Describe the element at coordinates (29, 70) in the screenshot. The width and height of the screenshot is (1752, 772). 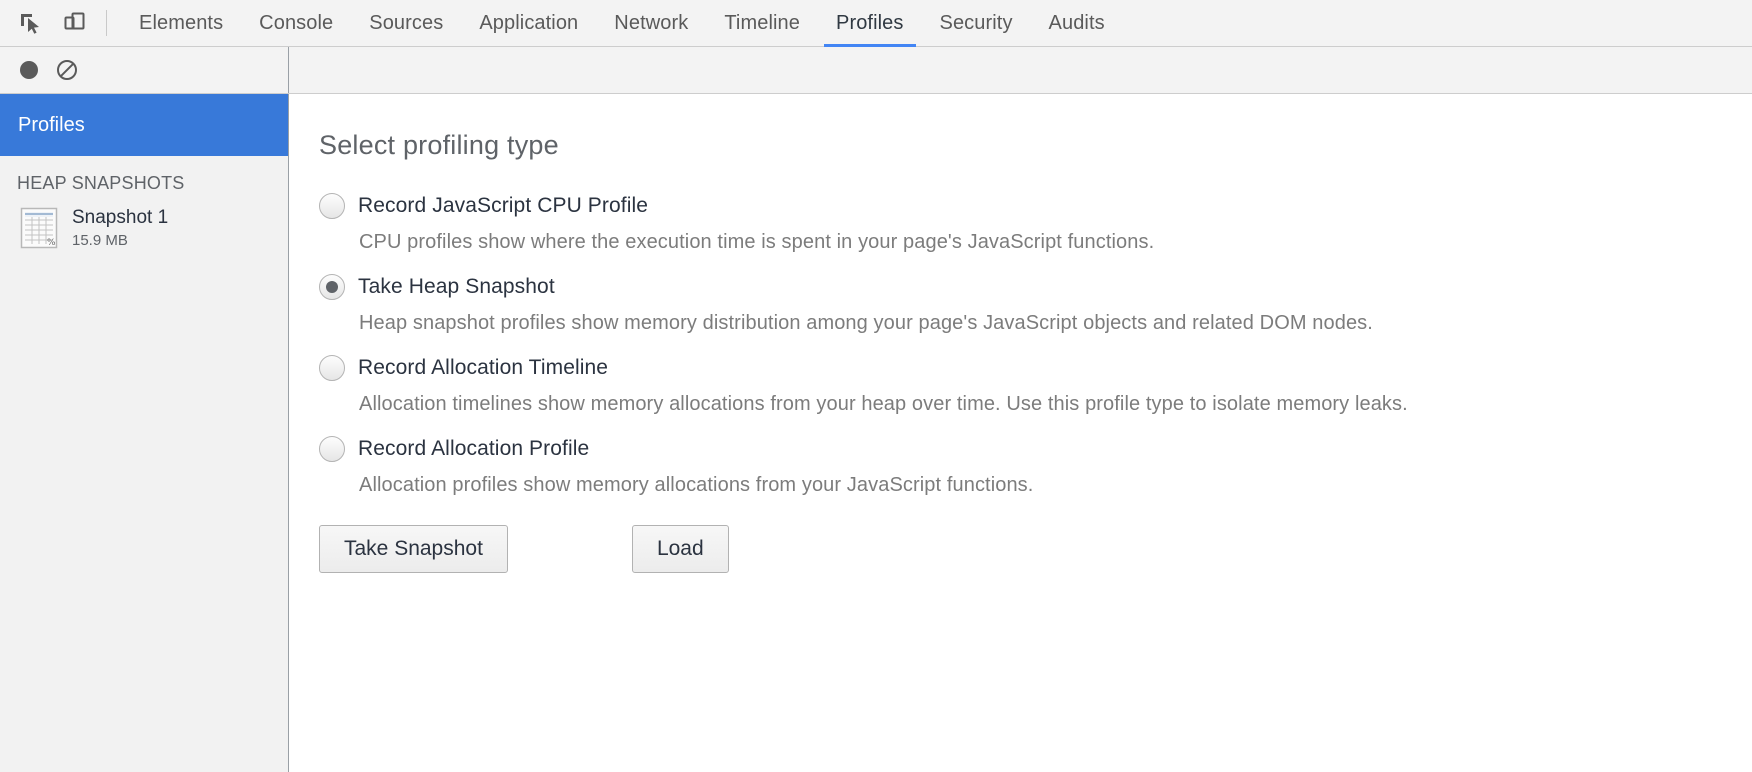
I see `record-circle-icon` at that location.